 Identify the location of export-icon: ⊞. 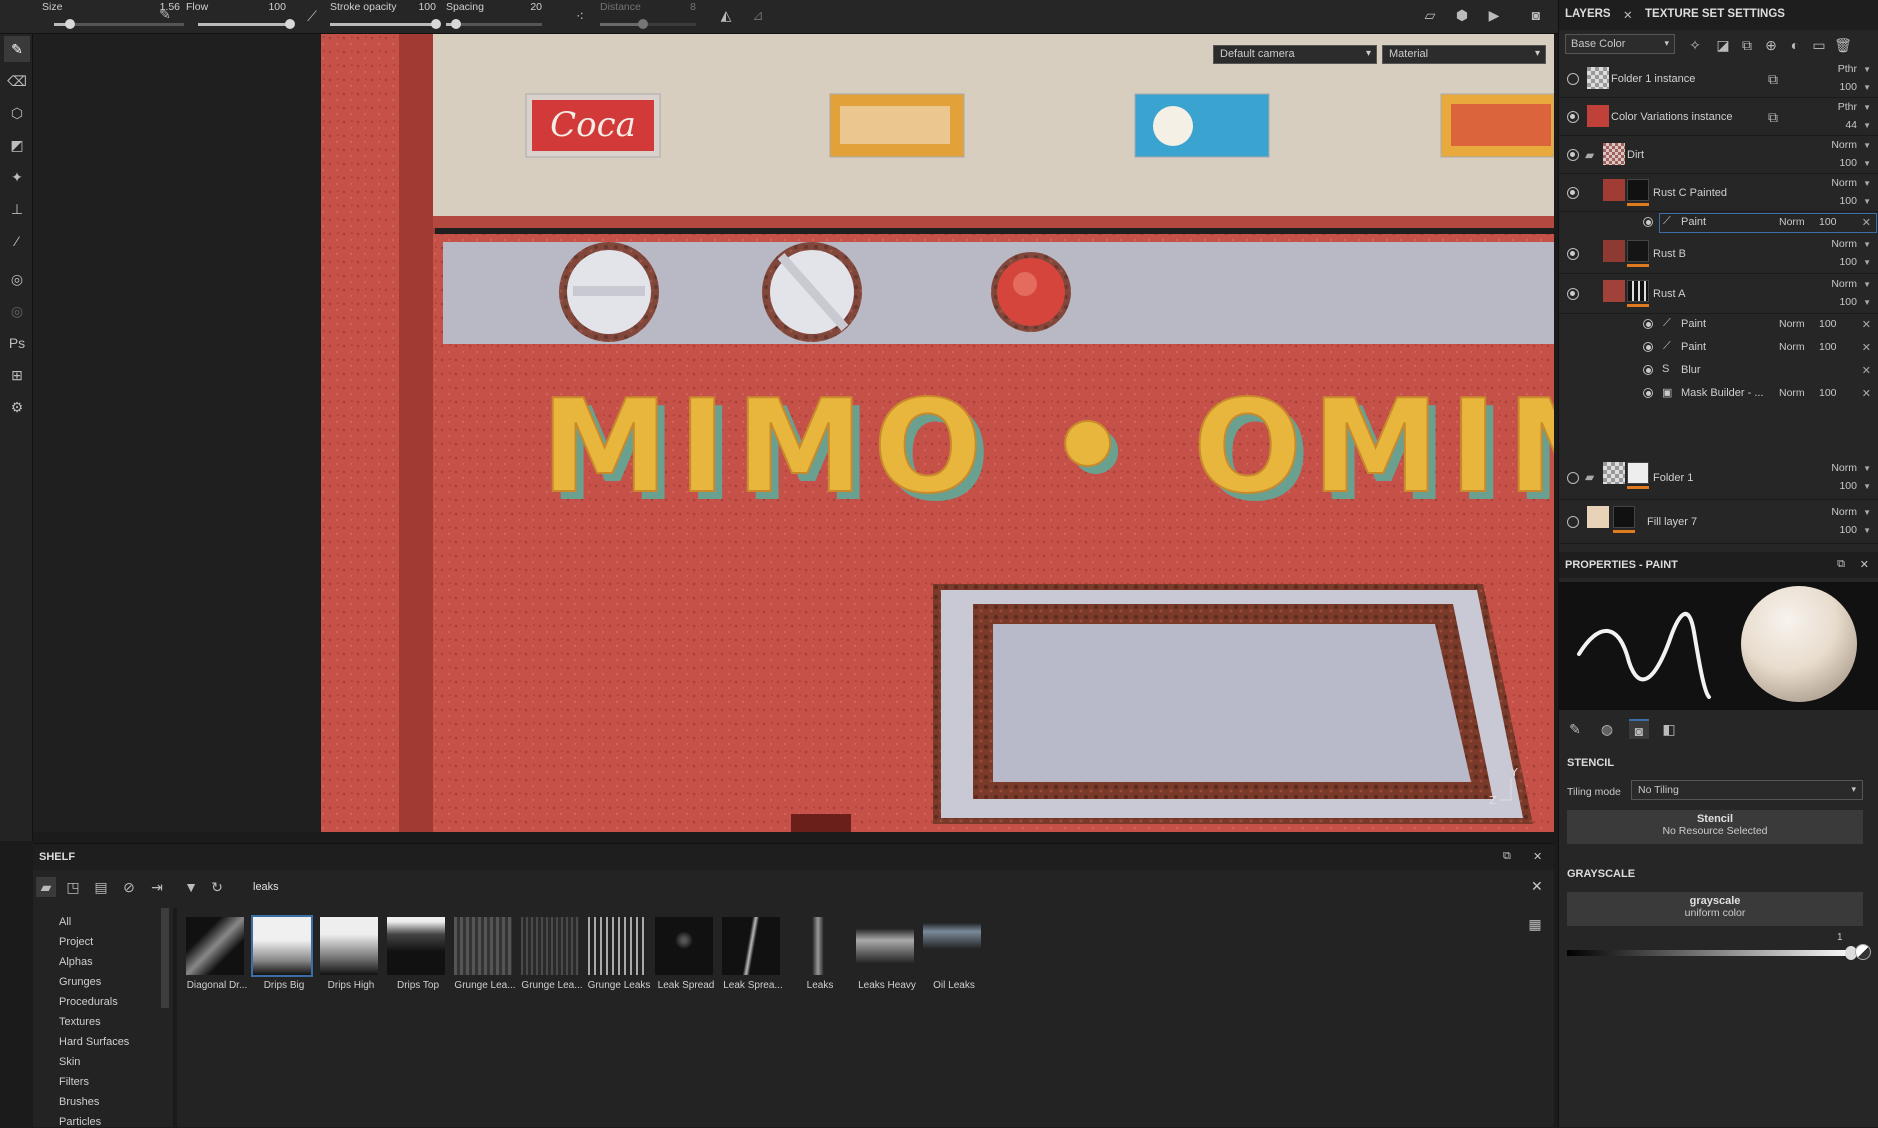
(17, 375).